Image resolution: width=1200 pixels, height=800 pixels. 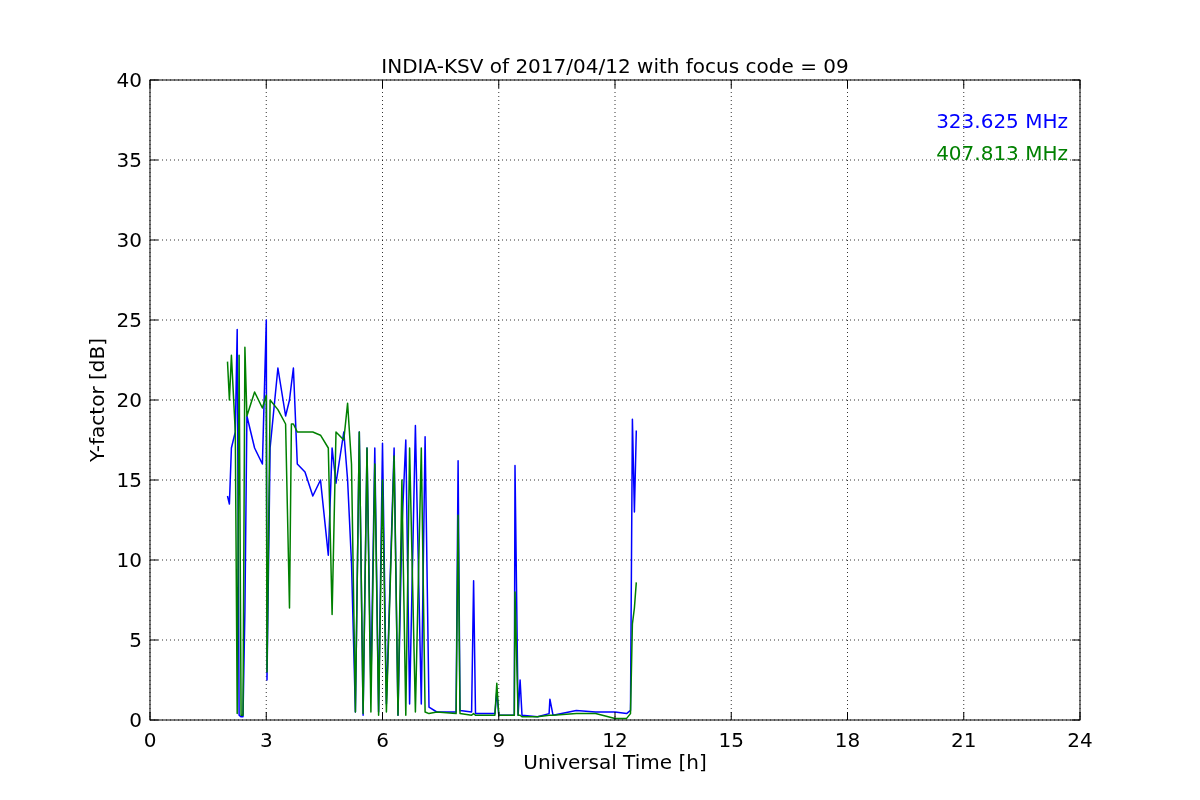 I want to click on tick-label: 35, so click(x=129, y=160).